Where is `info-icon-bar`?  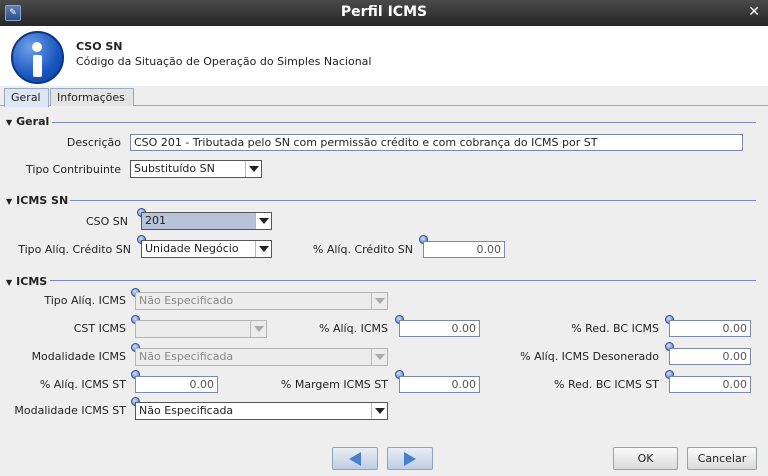 info-icon-bar is located at coordinates (37, 66).